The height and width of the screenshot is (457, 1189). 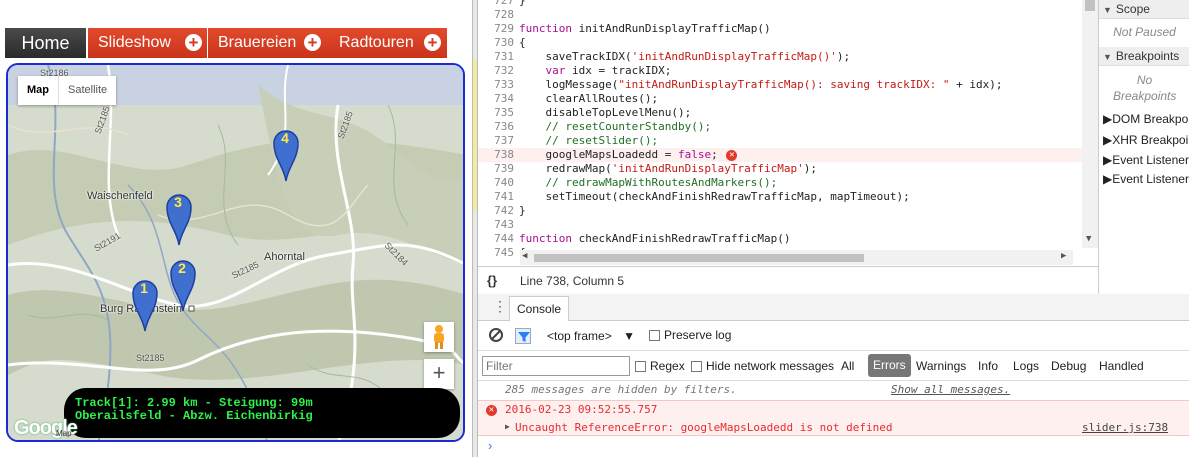 What do you see at coordinates (889, 365) in the screenshot?
I see `level-errors: Errors` at bounding box center [889, 365].